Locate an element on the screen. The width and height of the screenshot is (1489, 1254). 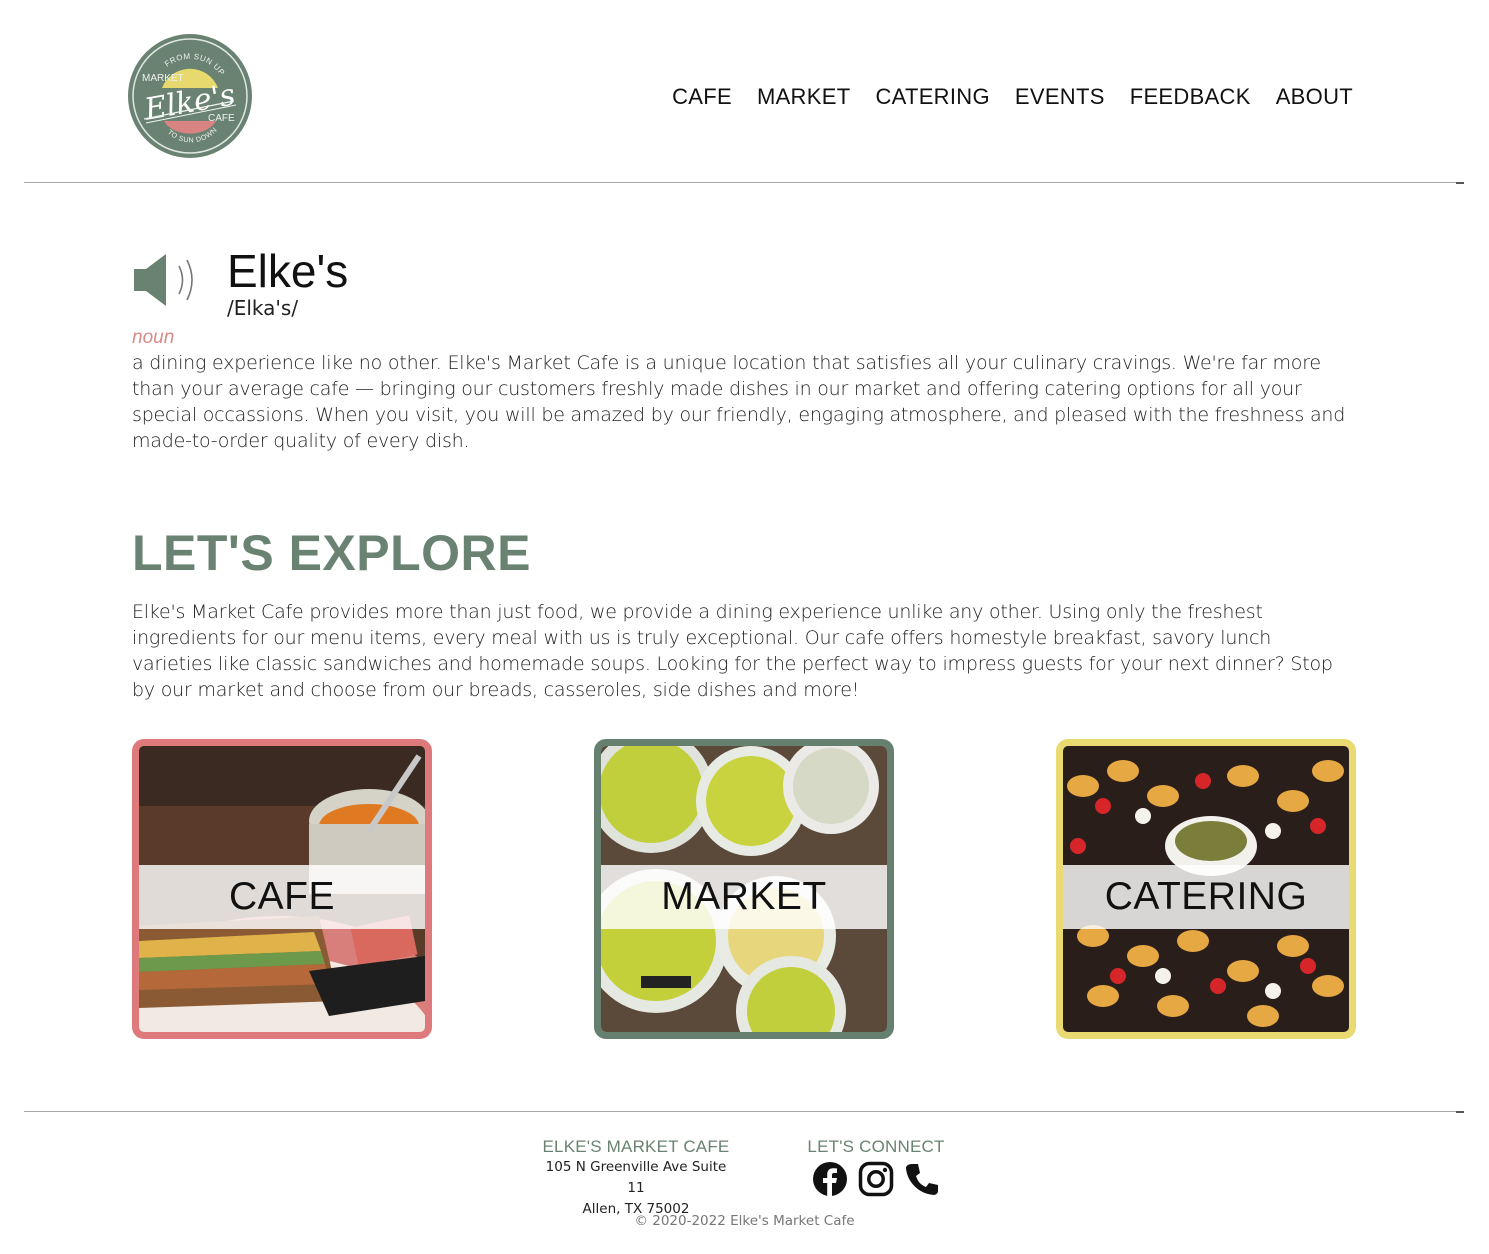
copyright: © 2020-2022 Elke's Market Cafe is located at coordinates (744, 1221).